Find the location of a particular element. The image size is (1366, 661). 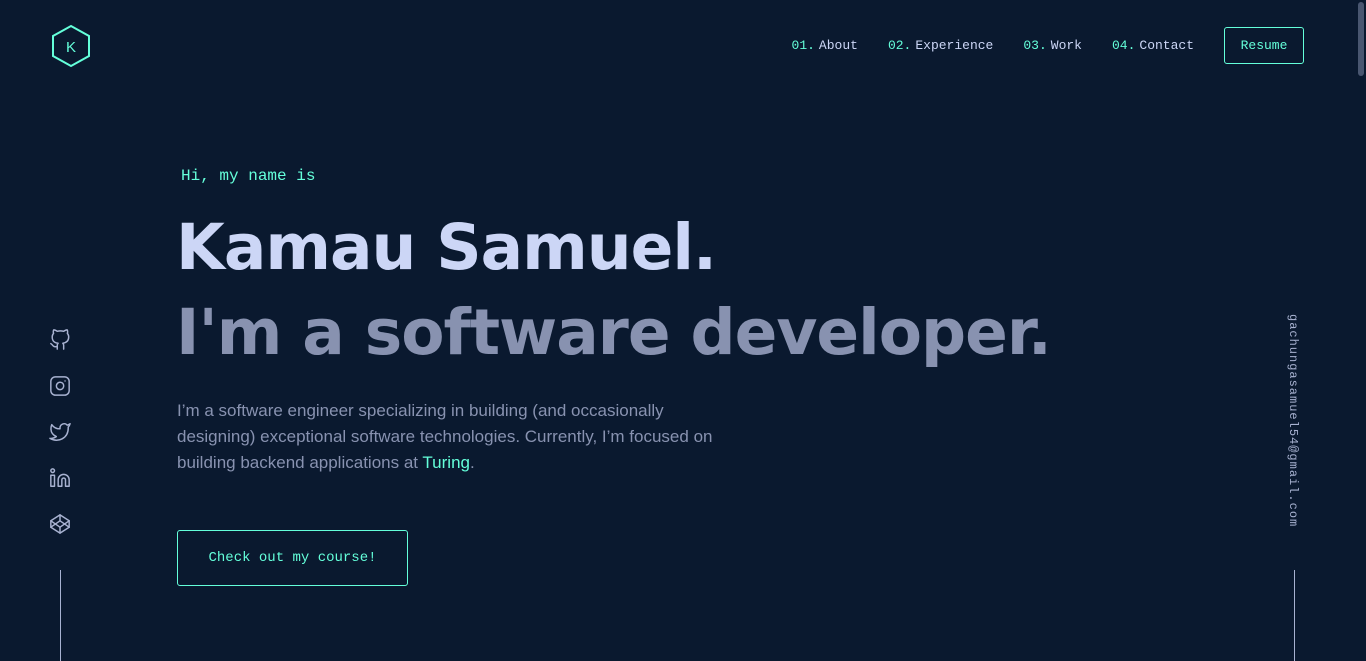

nav-label: Experience is located at coordinates (954, 45).